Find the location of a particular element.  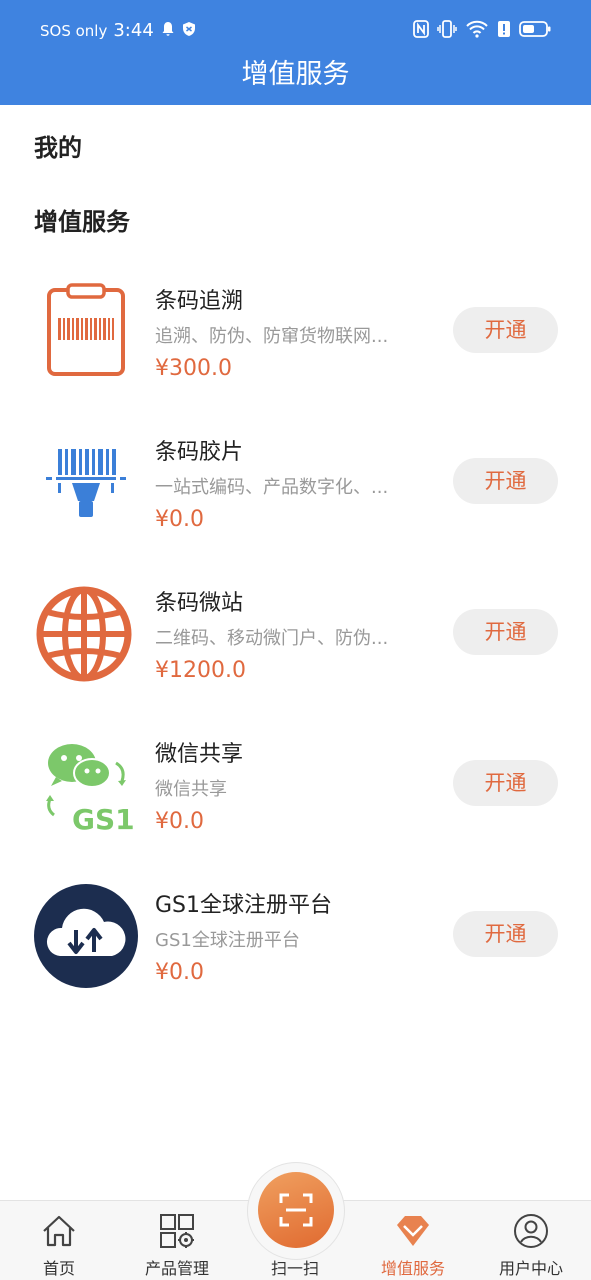

status-left: SOS only 3:44 is located at coordinates (118, 30).